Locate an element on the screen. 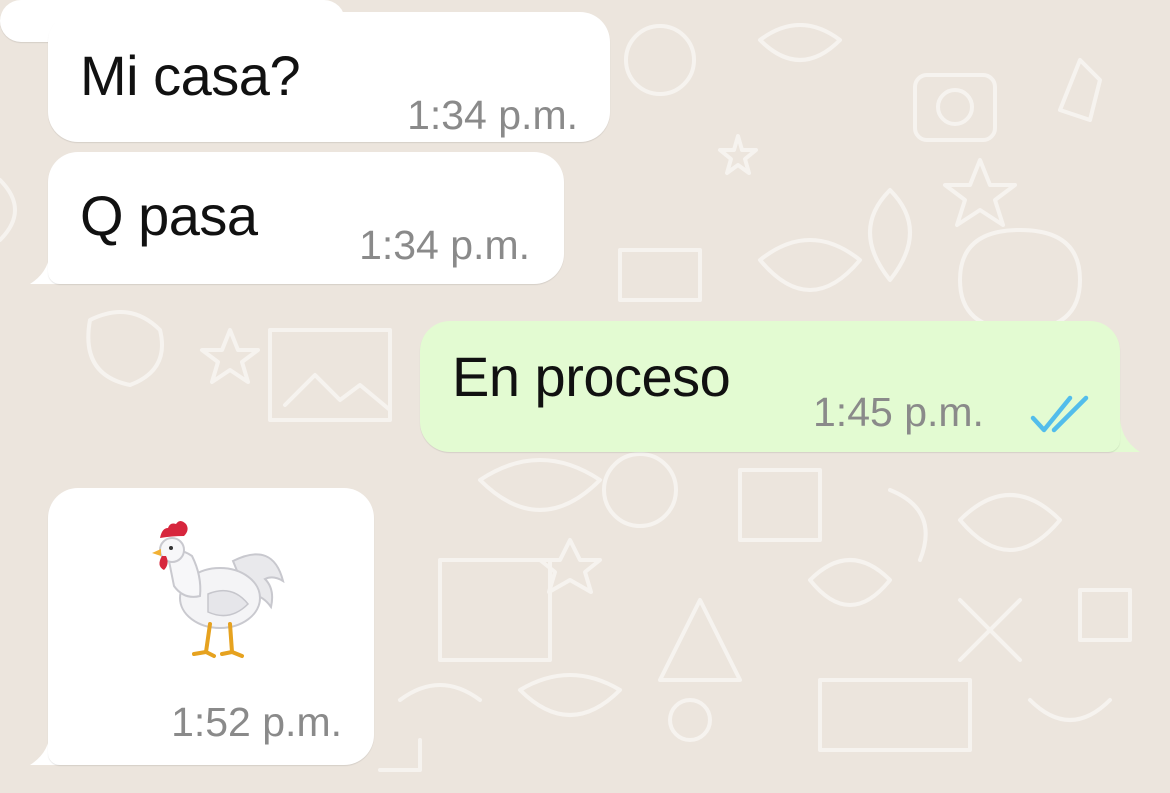  incoming-sticker-bubble: 1:52 p.m. is located at coordinates (211, 626).